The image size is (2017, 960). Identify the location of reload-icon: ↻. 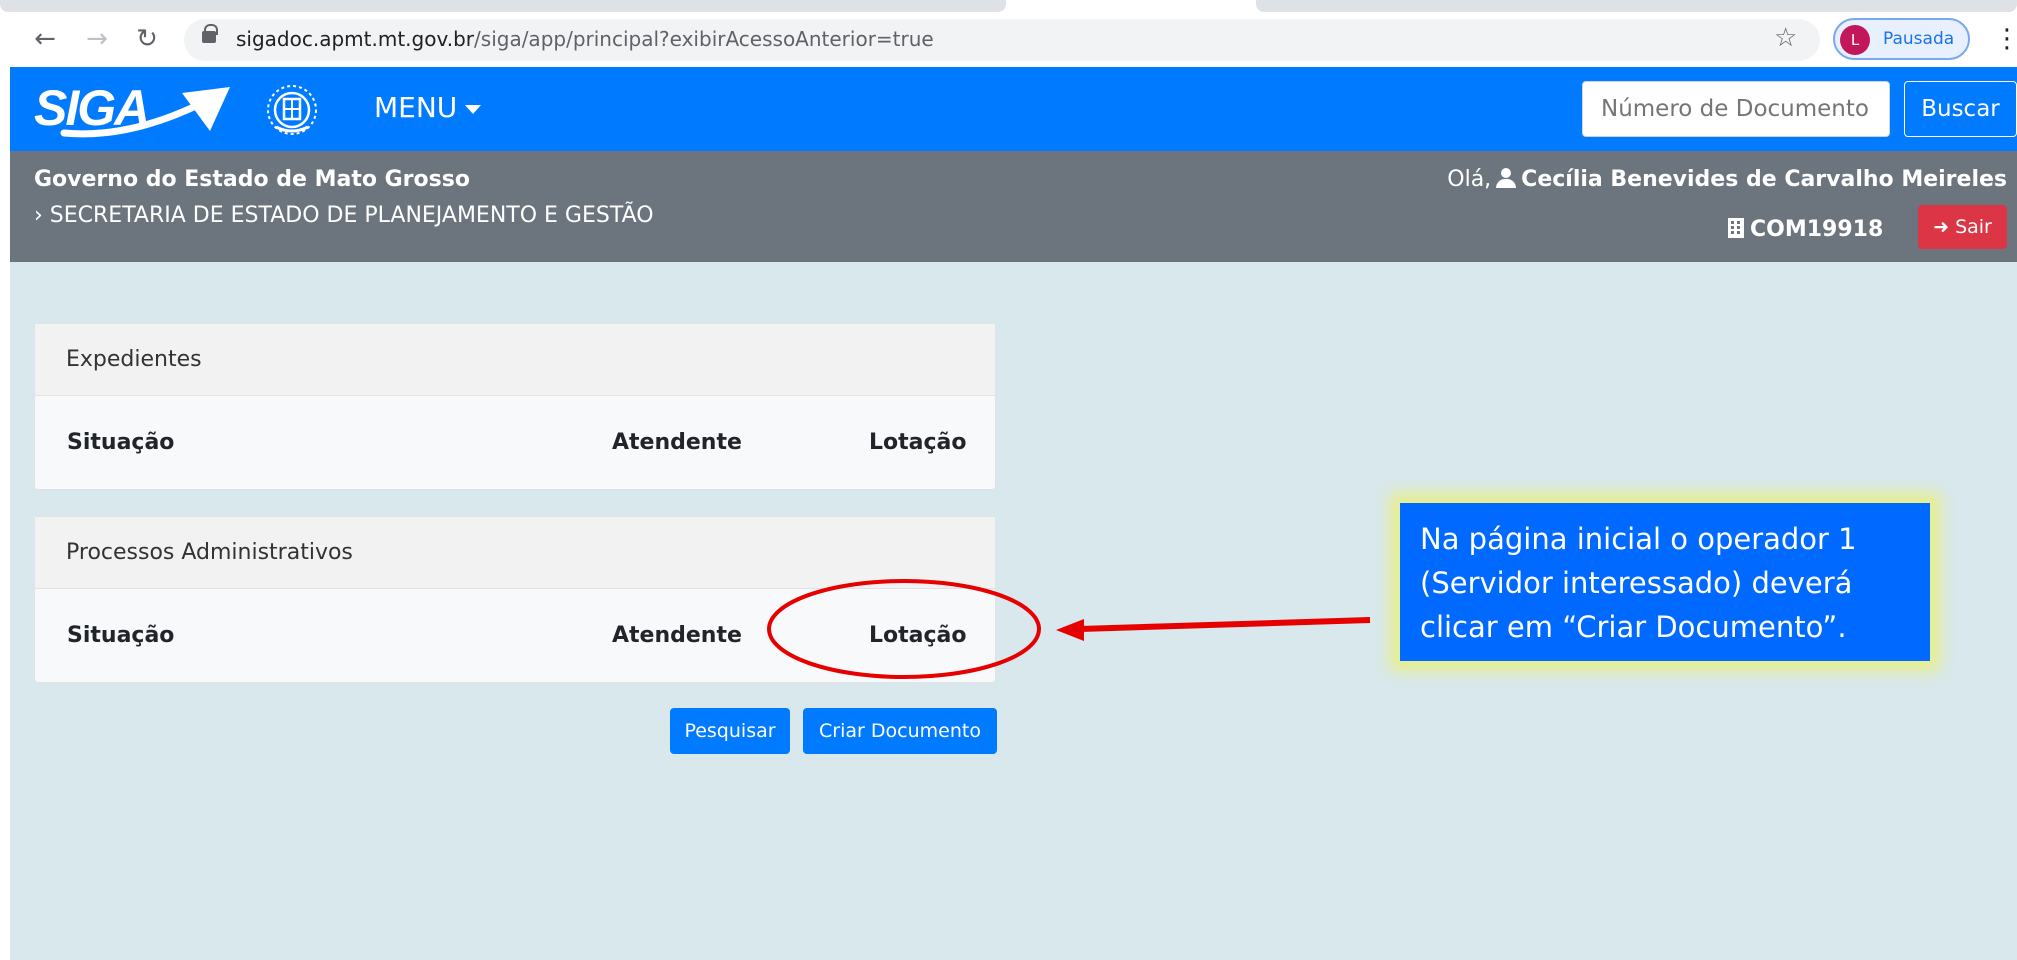
(147, 39).